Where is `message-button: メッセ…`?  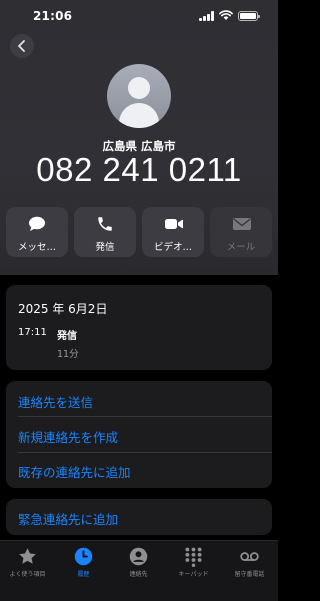
message-button: メッセ… is located at coordinates (37, 232).